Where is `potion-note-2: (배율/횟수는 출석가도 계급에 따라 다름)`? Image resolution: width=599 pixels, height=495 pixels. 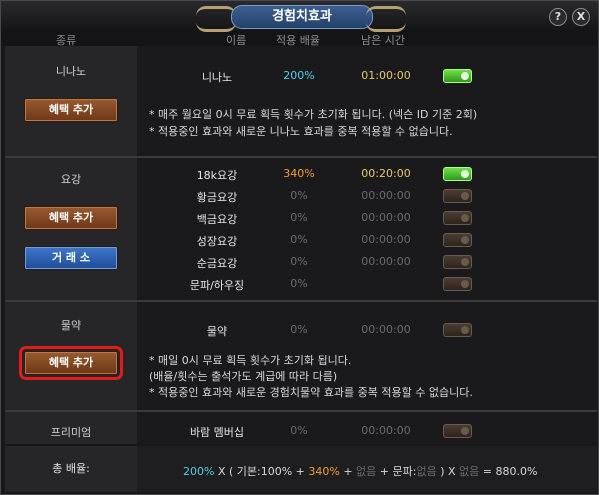
potion-note-2: (배율/횟수는 출석가도 계급에 따라 다름) is located at coordinates (243, 376).